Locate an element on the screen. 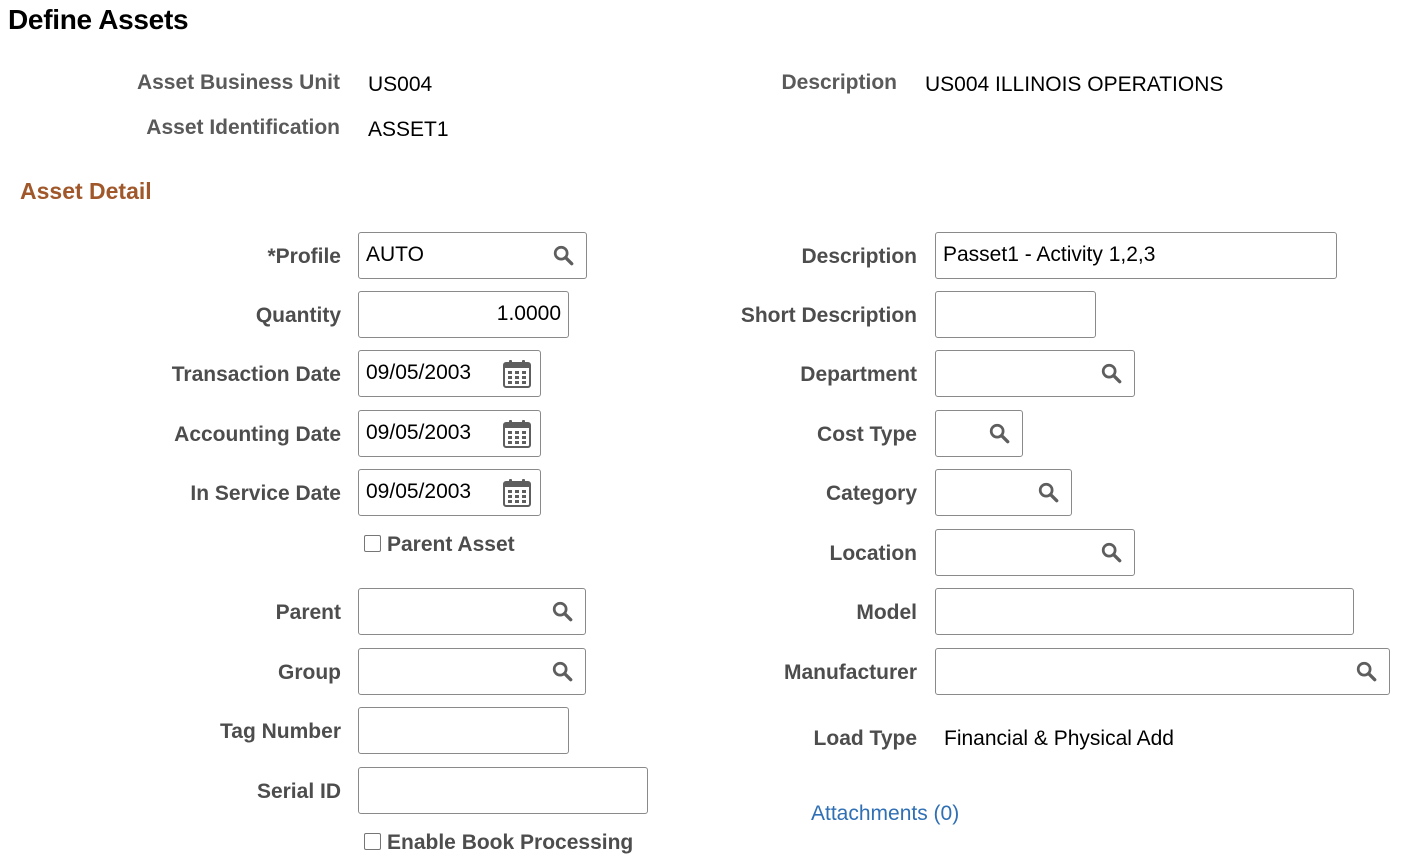 This screenshot has height=859, width=1402. accounting-date-field: 09/05/2003 is located at coordinates (449, 433).